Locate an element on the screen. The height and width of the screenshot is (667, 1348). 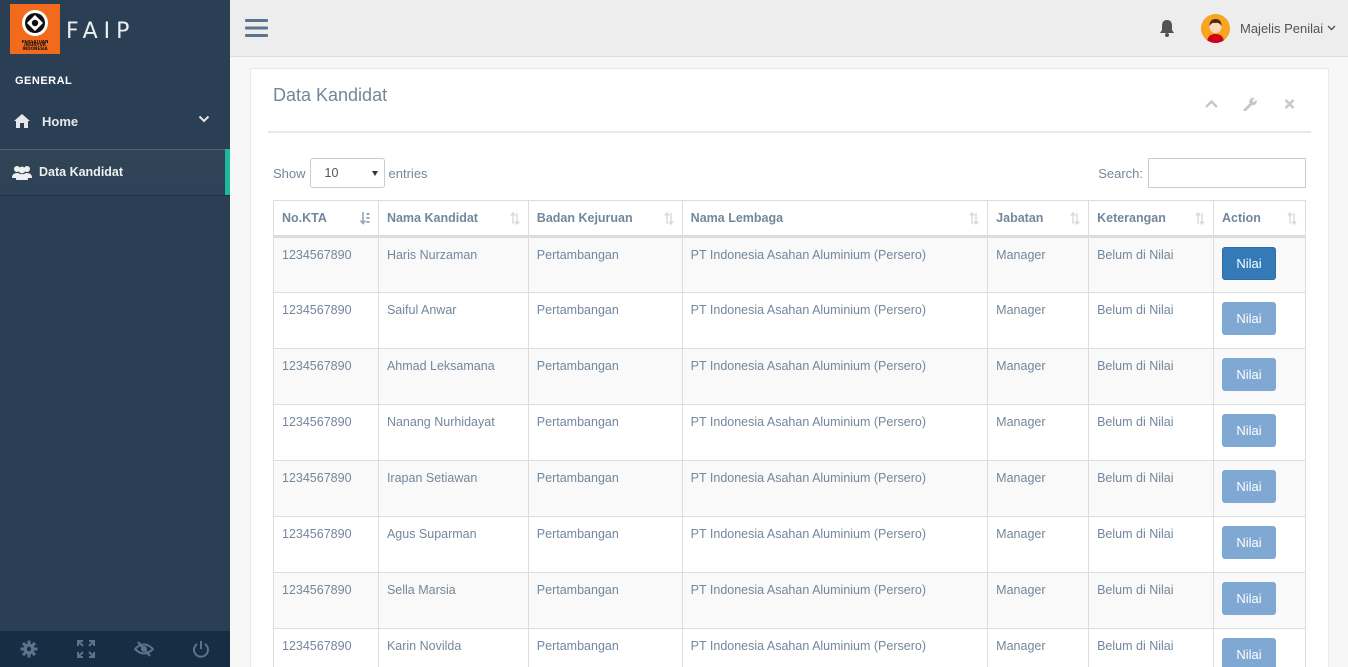
column-header-keterangan: Keterangan is located at coordinates (1151, 219).